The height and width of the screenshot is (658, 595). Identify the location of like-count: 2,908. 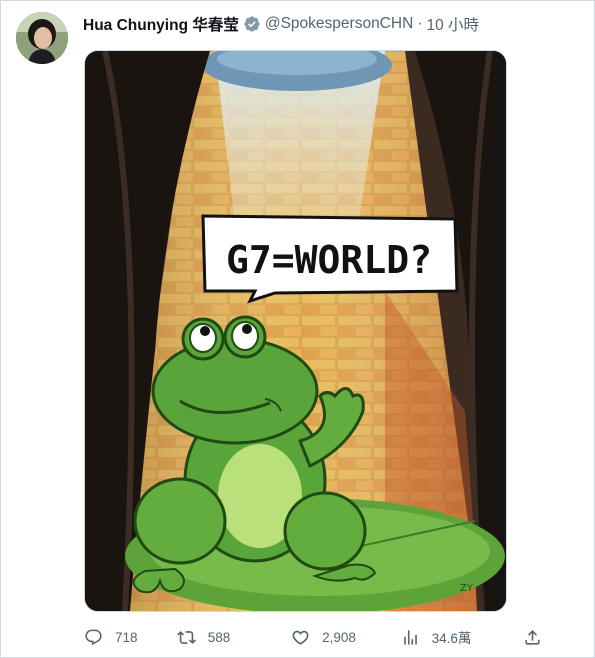
(339, 637).